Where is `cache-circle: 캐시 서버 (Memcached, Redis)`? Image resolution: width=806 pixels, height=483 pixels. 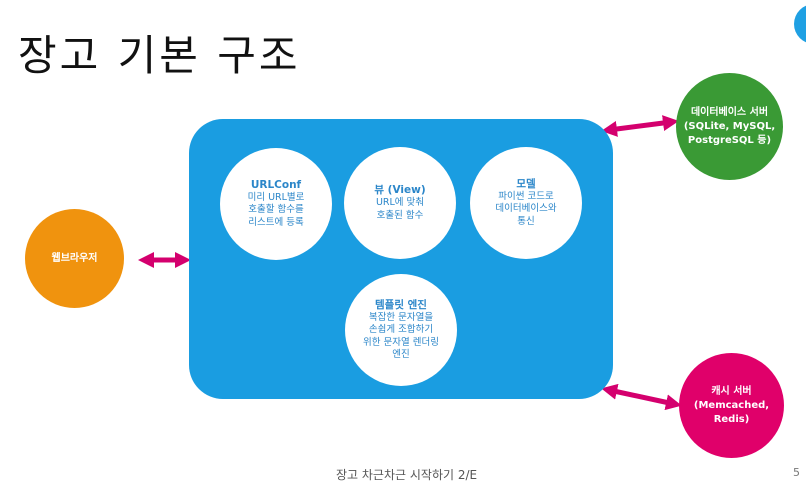 cache-circle: 캐시 서버 (Memcached, Redis) is located at coordinates (731, 405).